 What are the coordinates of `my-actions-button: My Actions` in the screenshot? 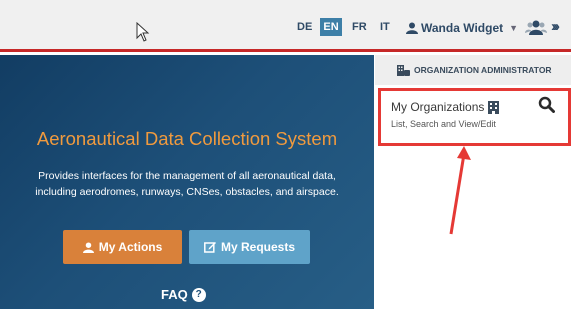 It's located at (122, 247).